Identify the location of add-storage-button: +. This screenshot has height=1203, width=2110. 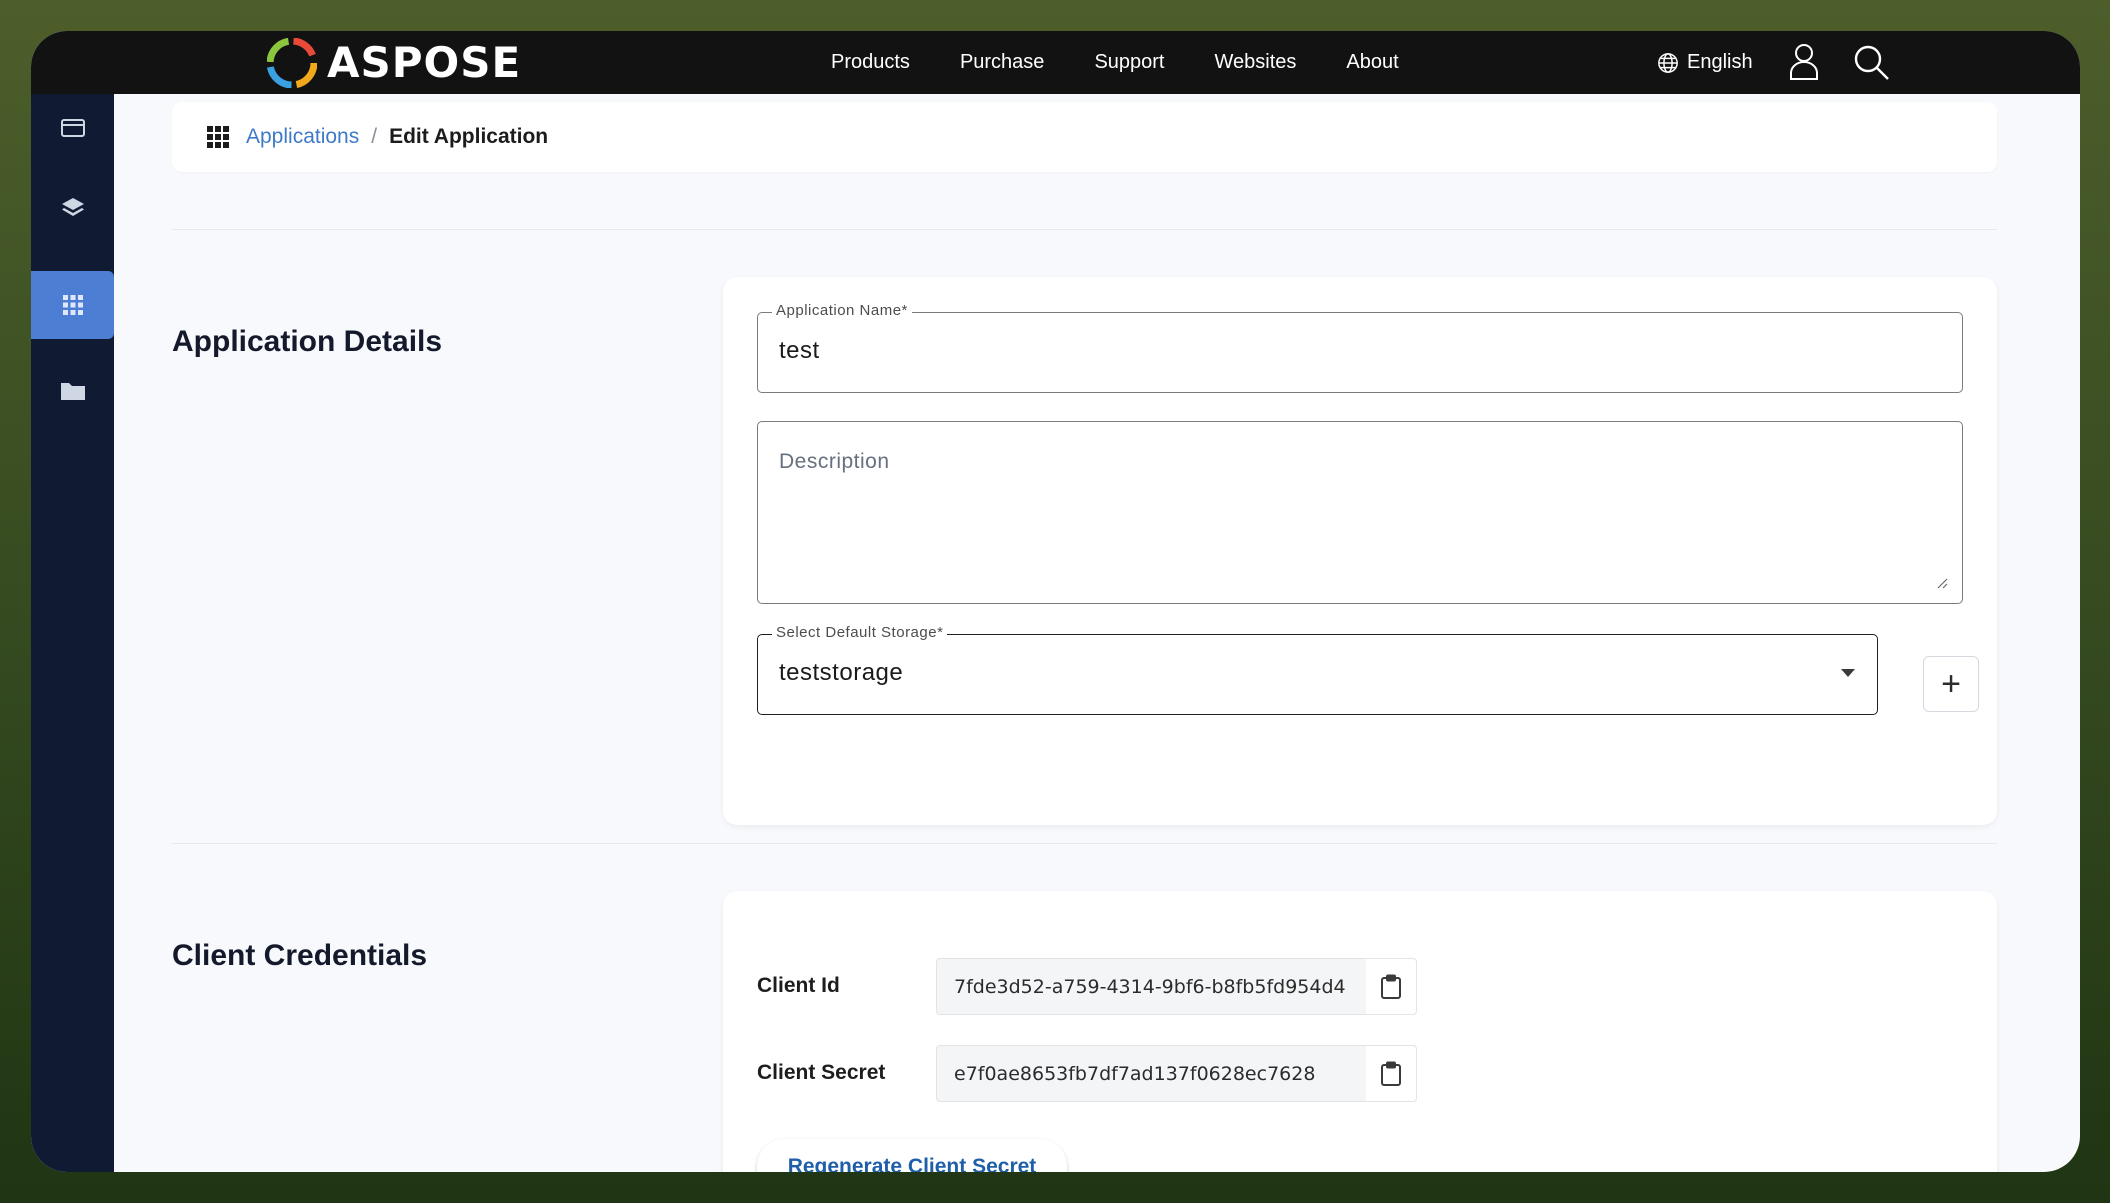
(1951, 684).